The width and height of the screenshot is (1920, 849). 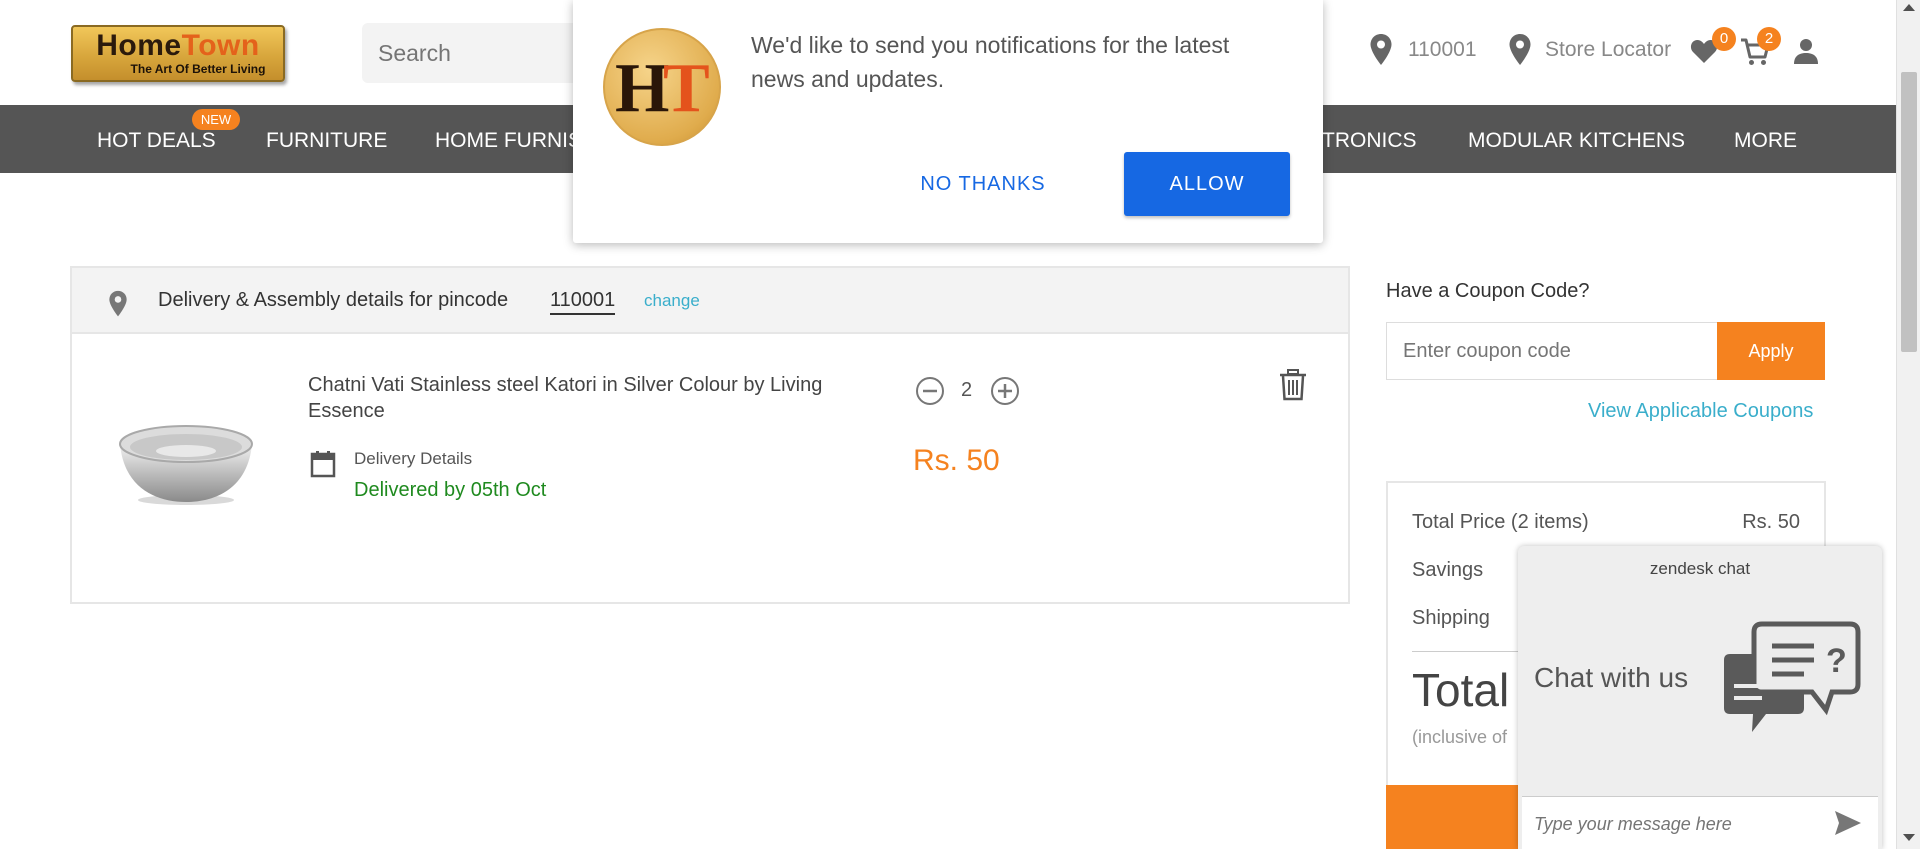 I want to click on chat-with-us-title: Chat with us, so click(x=1611, y=678).